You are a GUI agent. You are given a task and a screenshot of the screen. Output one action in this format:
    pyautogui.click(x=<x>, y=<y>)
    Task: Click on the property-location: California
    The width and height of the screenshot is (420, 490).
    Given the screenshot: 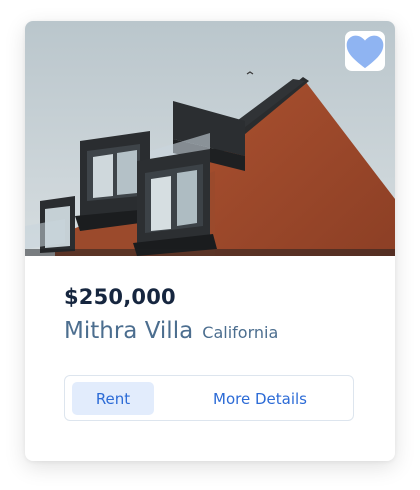 What is the action you would take?
    pyautogui.click(x=240, y=332)
    